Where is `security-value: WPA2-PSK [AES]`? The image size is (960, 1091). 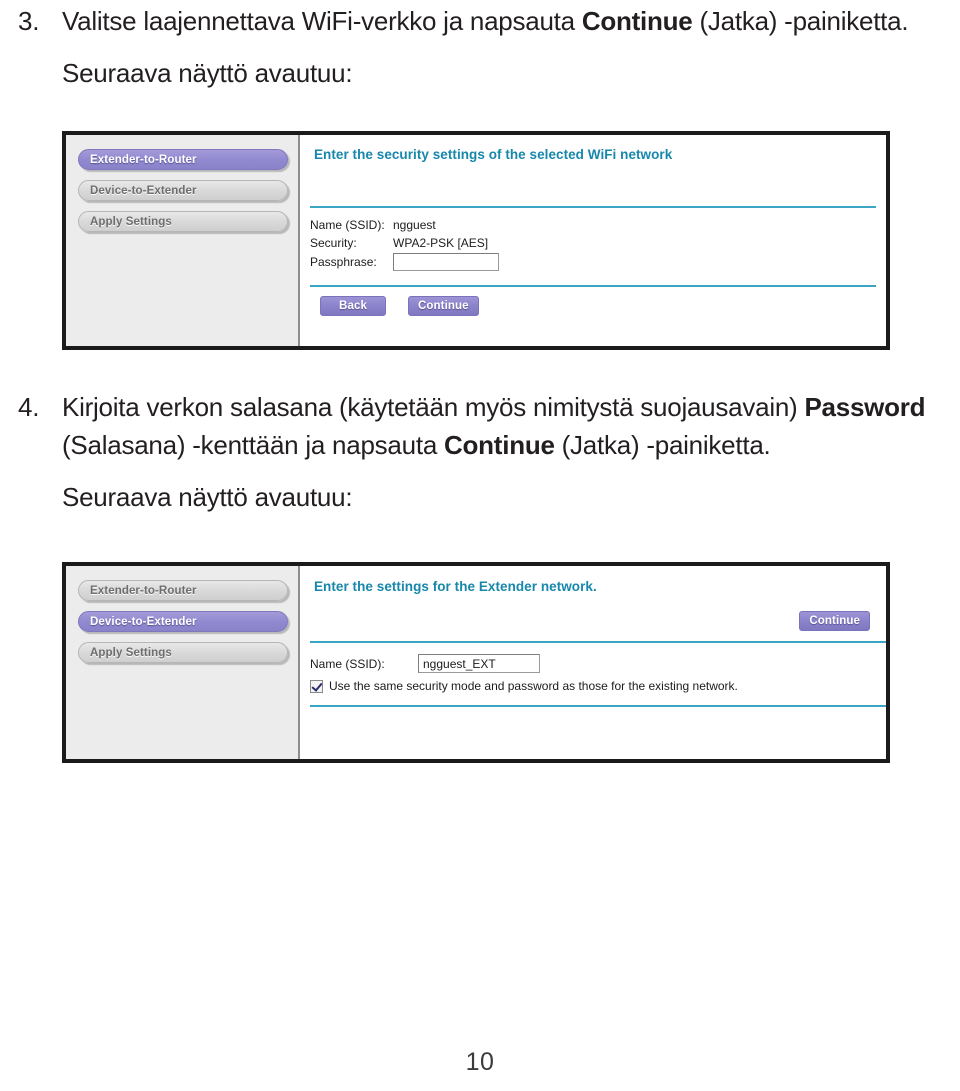 security-value: WPA2-PSK [AES] is located at coordinates (441, 243).